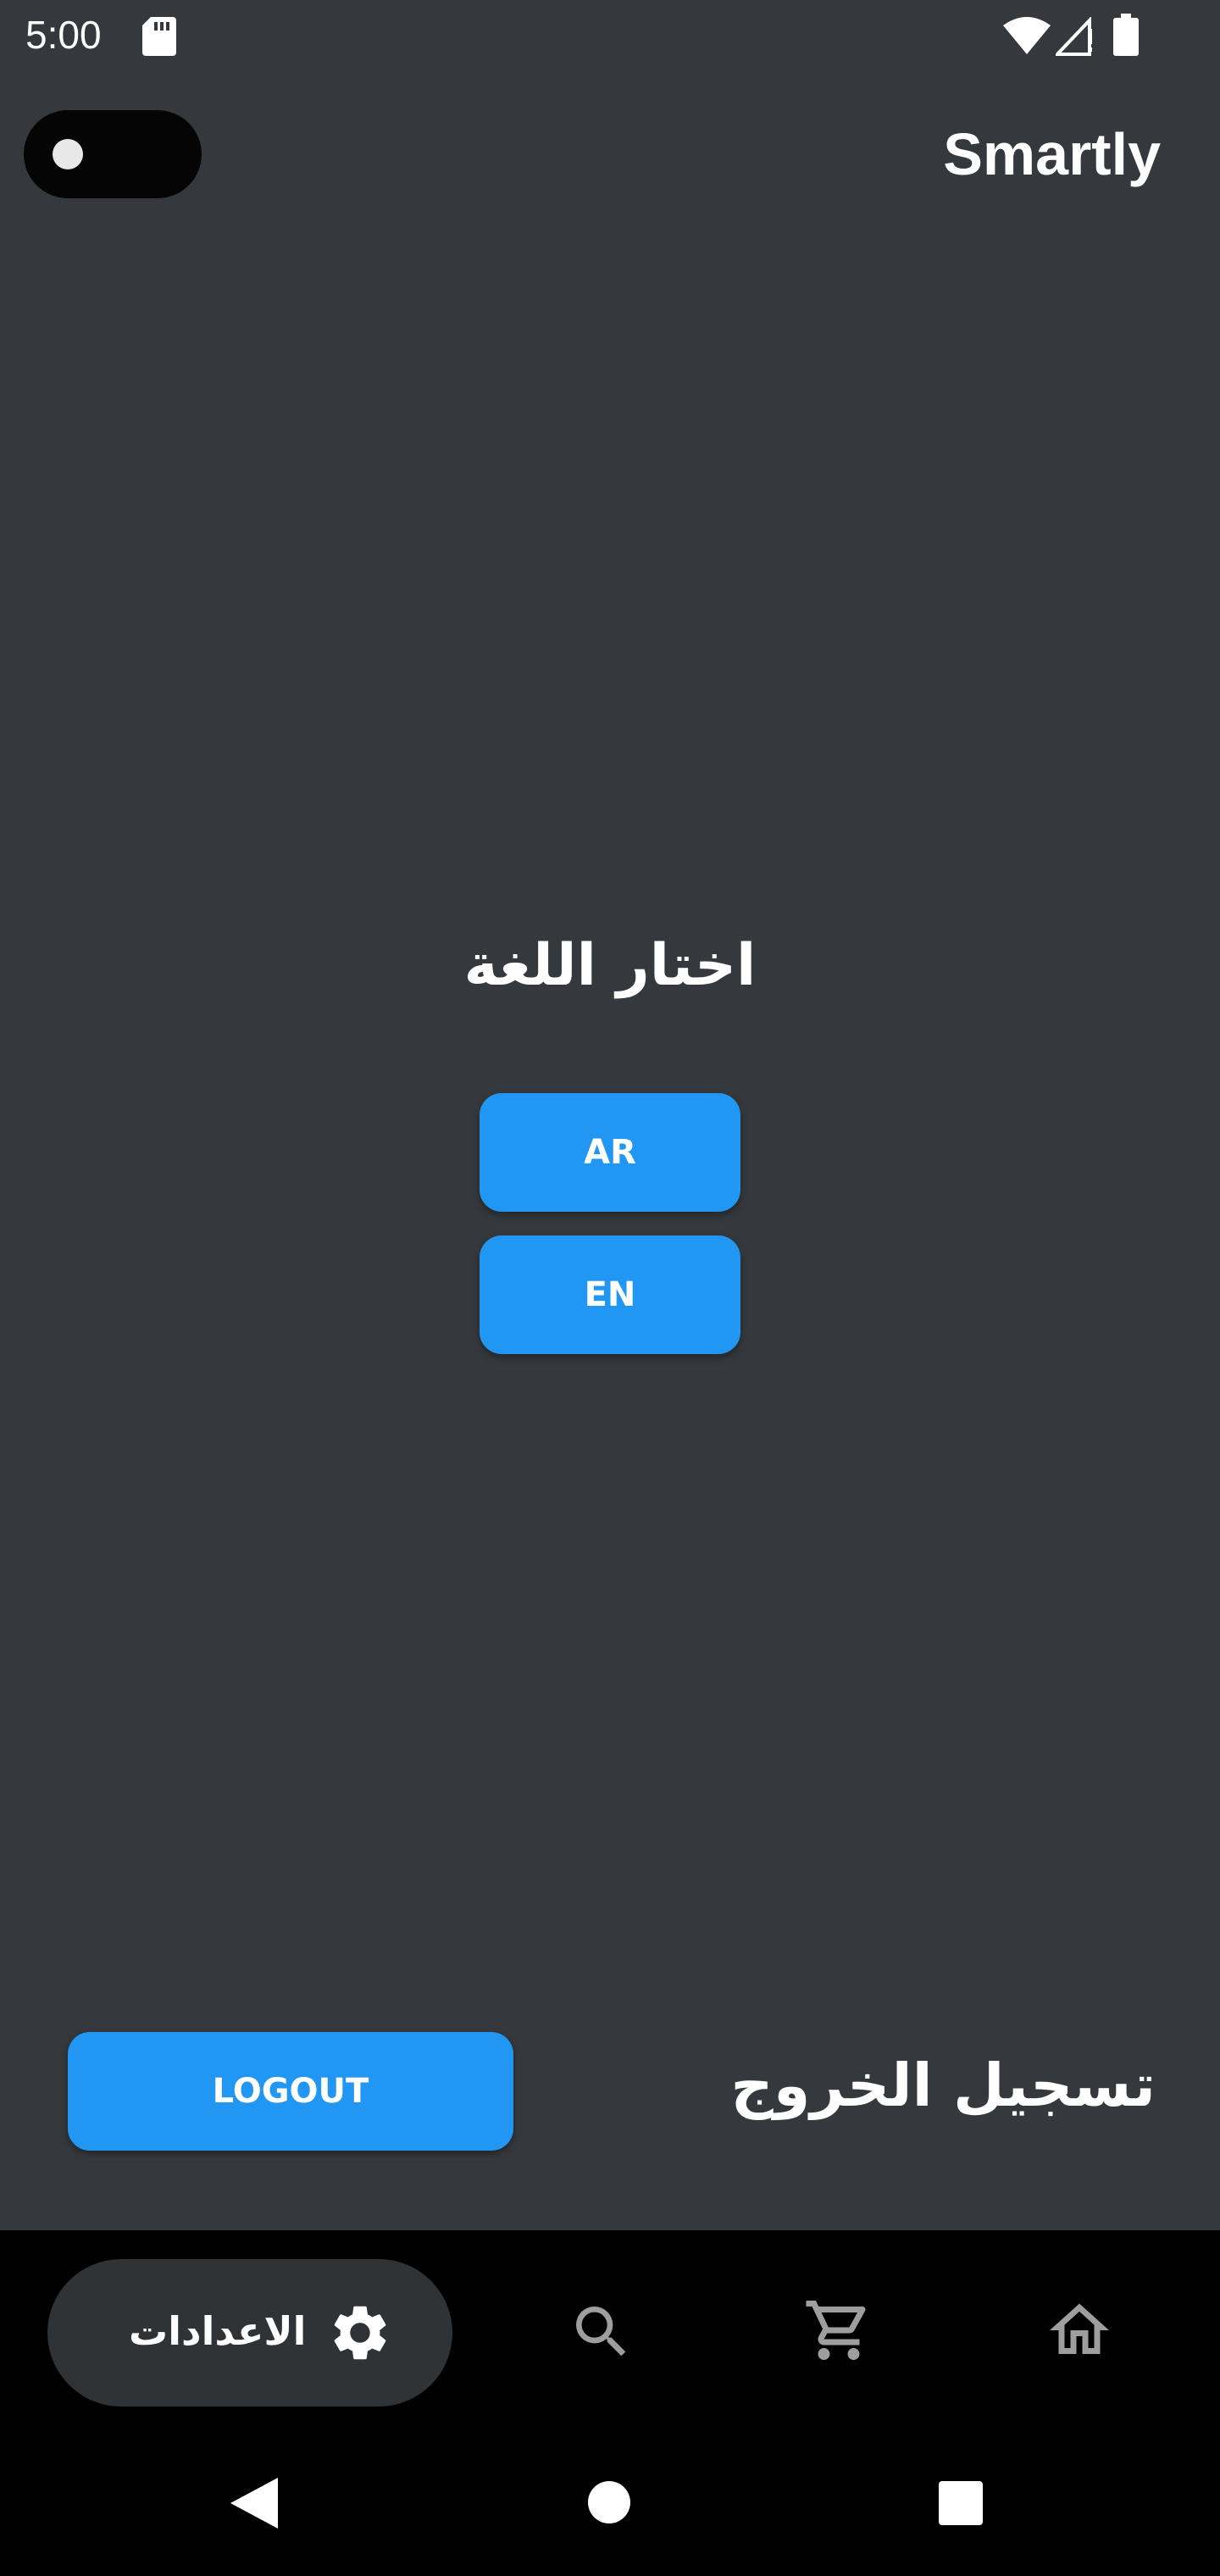 This screenshot has width=1220, height=2576. I want to click on home-circle-icon, so click(609, 2502).